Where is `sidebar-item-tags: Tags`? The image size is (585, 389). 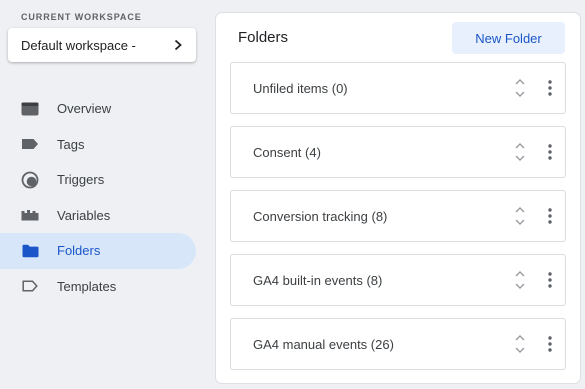 sidebar-item-tags: Tags is located at coordinates (98, 145).